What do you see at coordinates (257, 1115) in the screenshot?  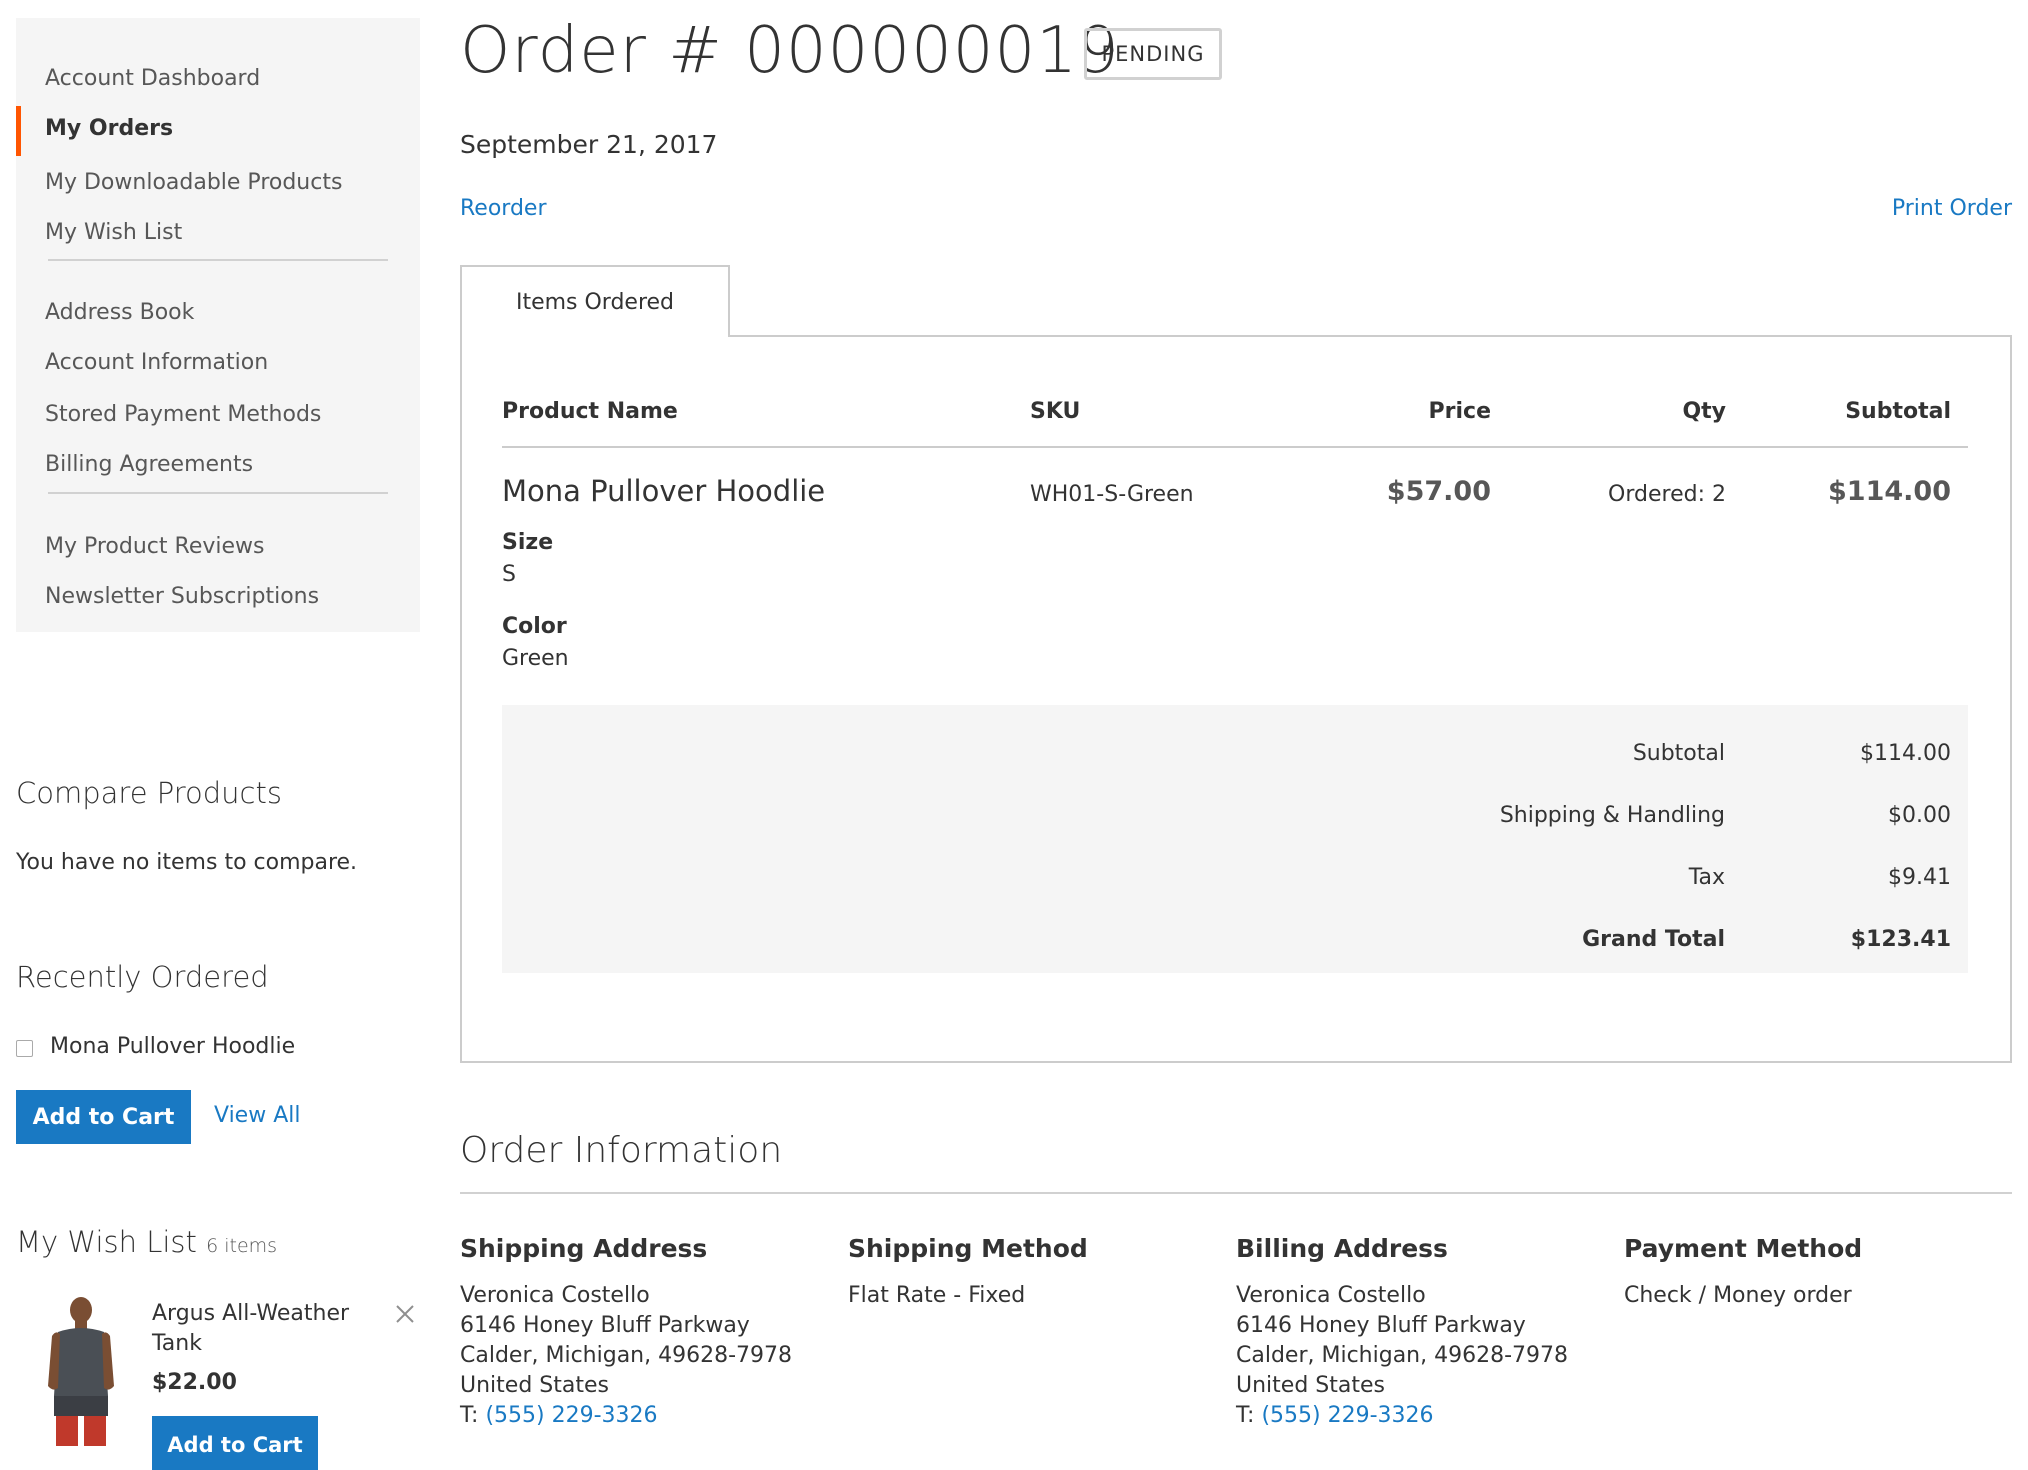 I see `view-all-link: View All` at bounding box center [257, 1115].